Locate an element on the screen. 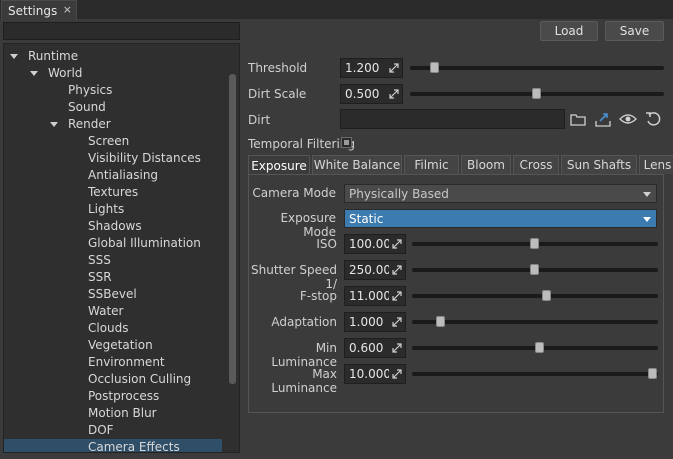 This screenshot has height=459, width=673. adaptation-slider is located at coordinates (535, 321).